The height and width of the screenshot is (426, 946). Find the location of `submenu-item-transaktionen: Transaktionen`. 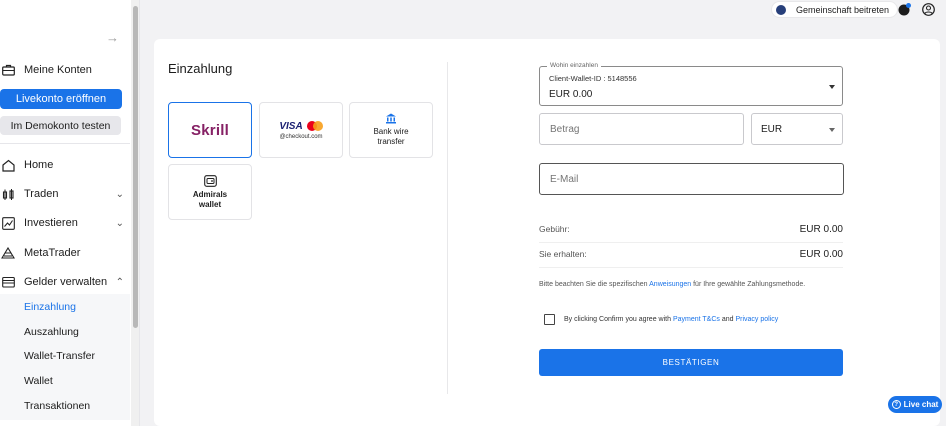

submenu-item-transaktionen: Transaktionen is located at coordinates (57, 406).